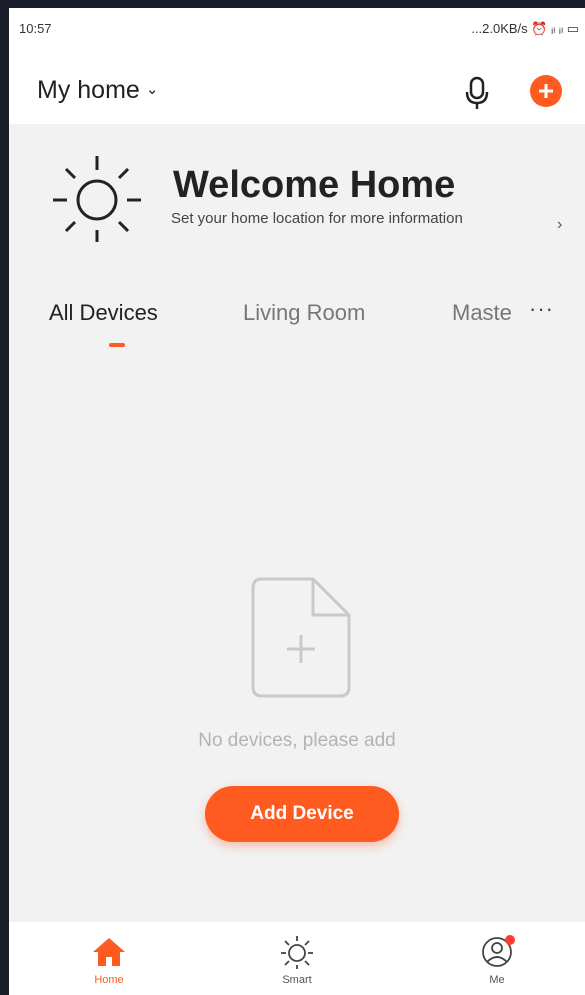 The width and height of the screenshot is (585, 995). Describe the element at coordinates (314, 185) in the screenshot. I see `welcome-title: Welcome Home` at that location.